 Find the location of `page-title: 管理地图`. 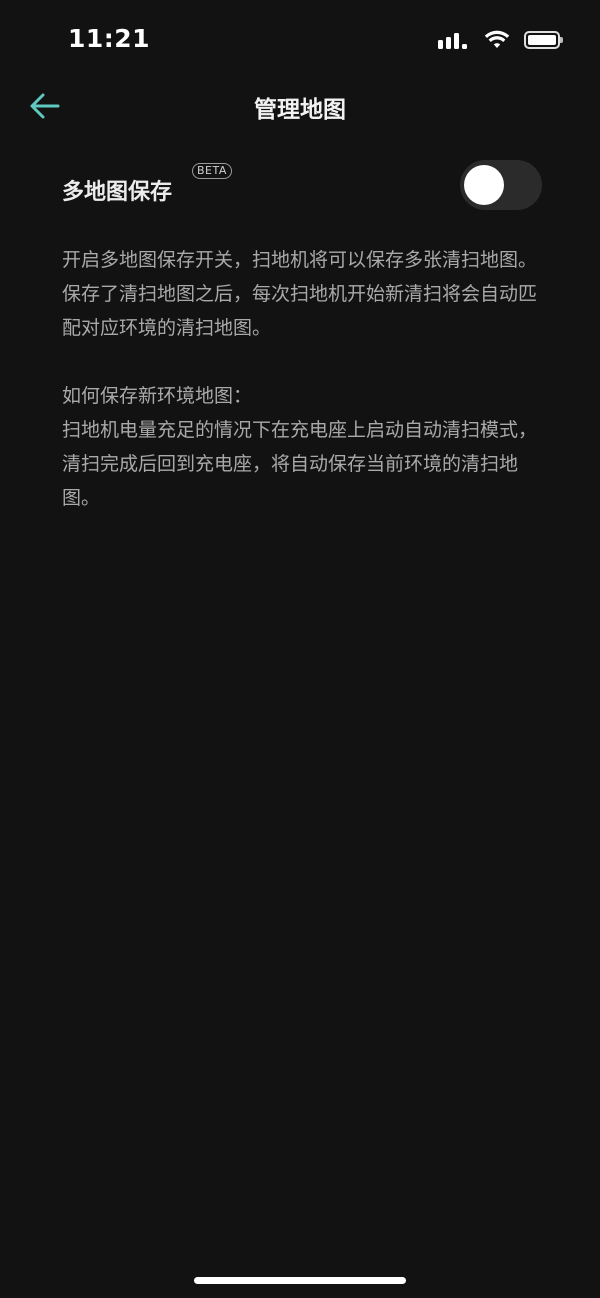

page-title: 管理地图 is located at coordinates (300, 110).